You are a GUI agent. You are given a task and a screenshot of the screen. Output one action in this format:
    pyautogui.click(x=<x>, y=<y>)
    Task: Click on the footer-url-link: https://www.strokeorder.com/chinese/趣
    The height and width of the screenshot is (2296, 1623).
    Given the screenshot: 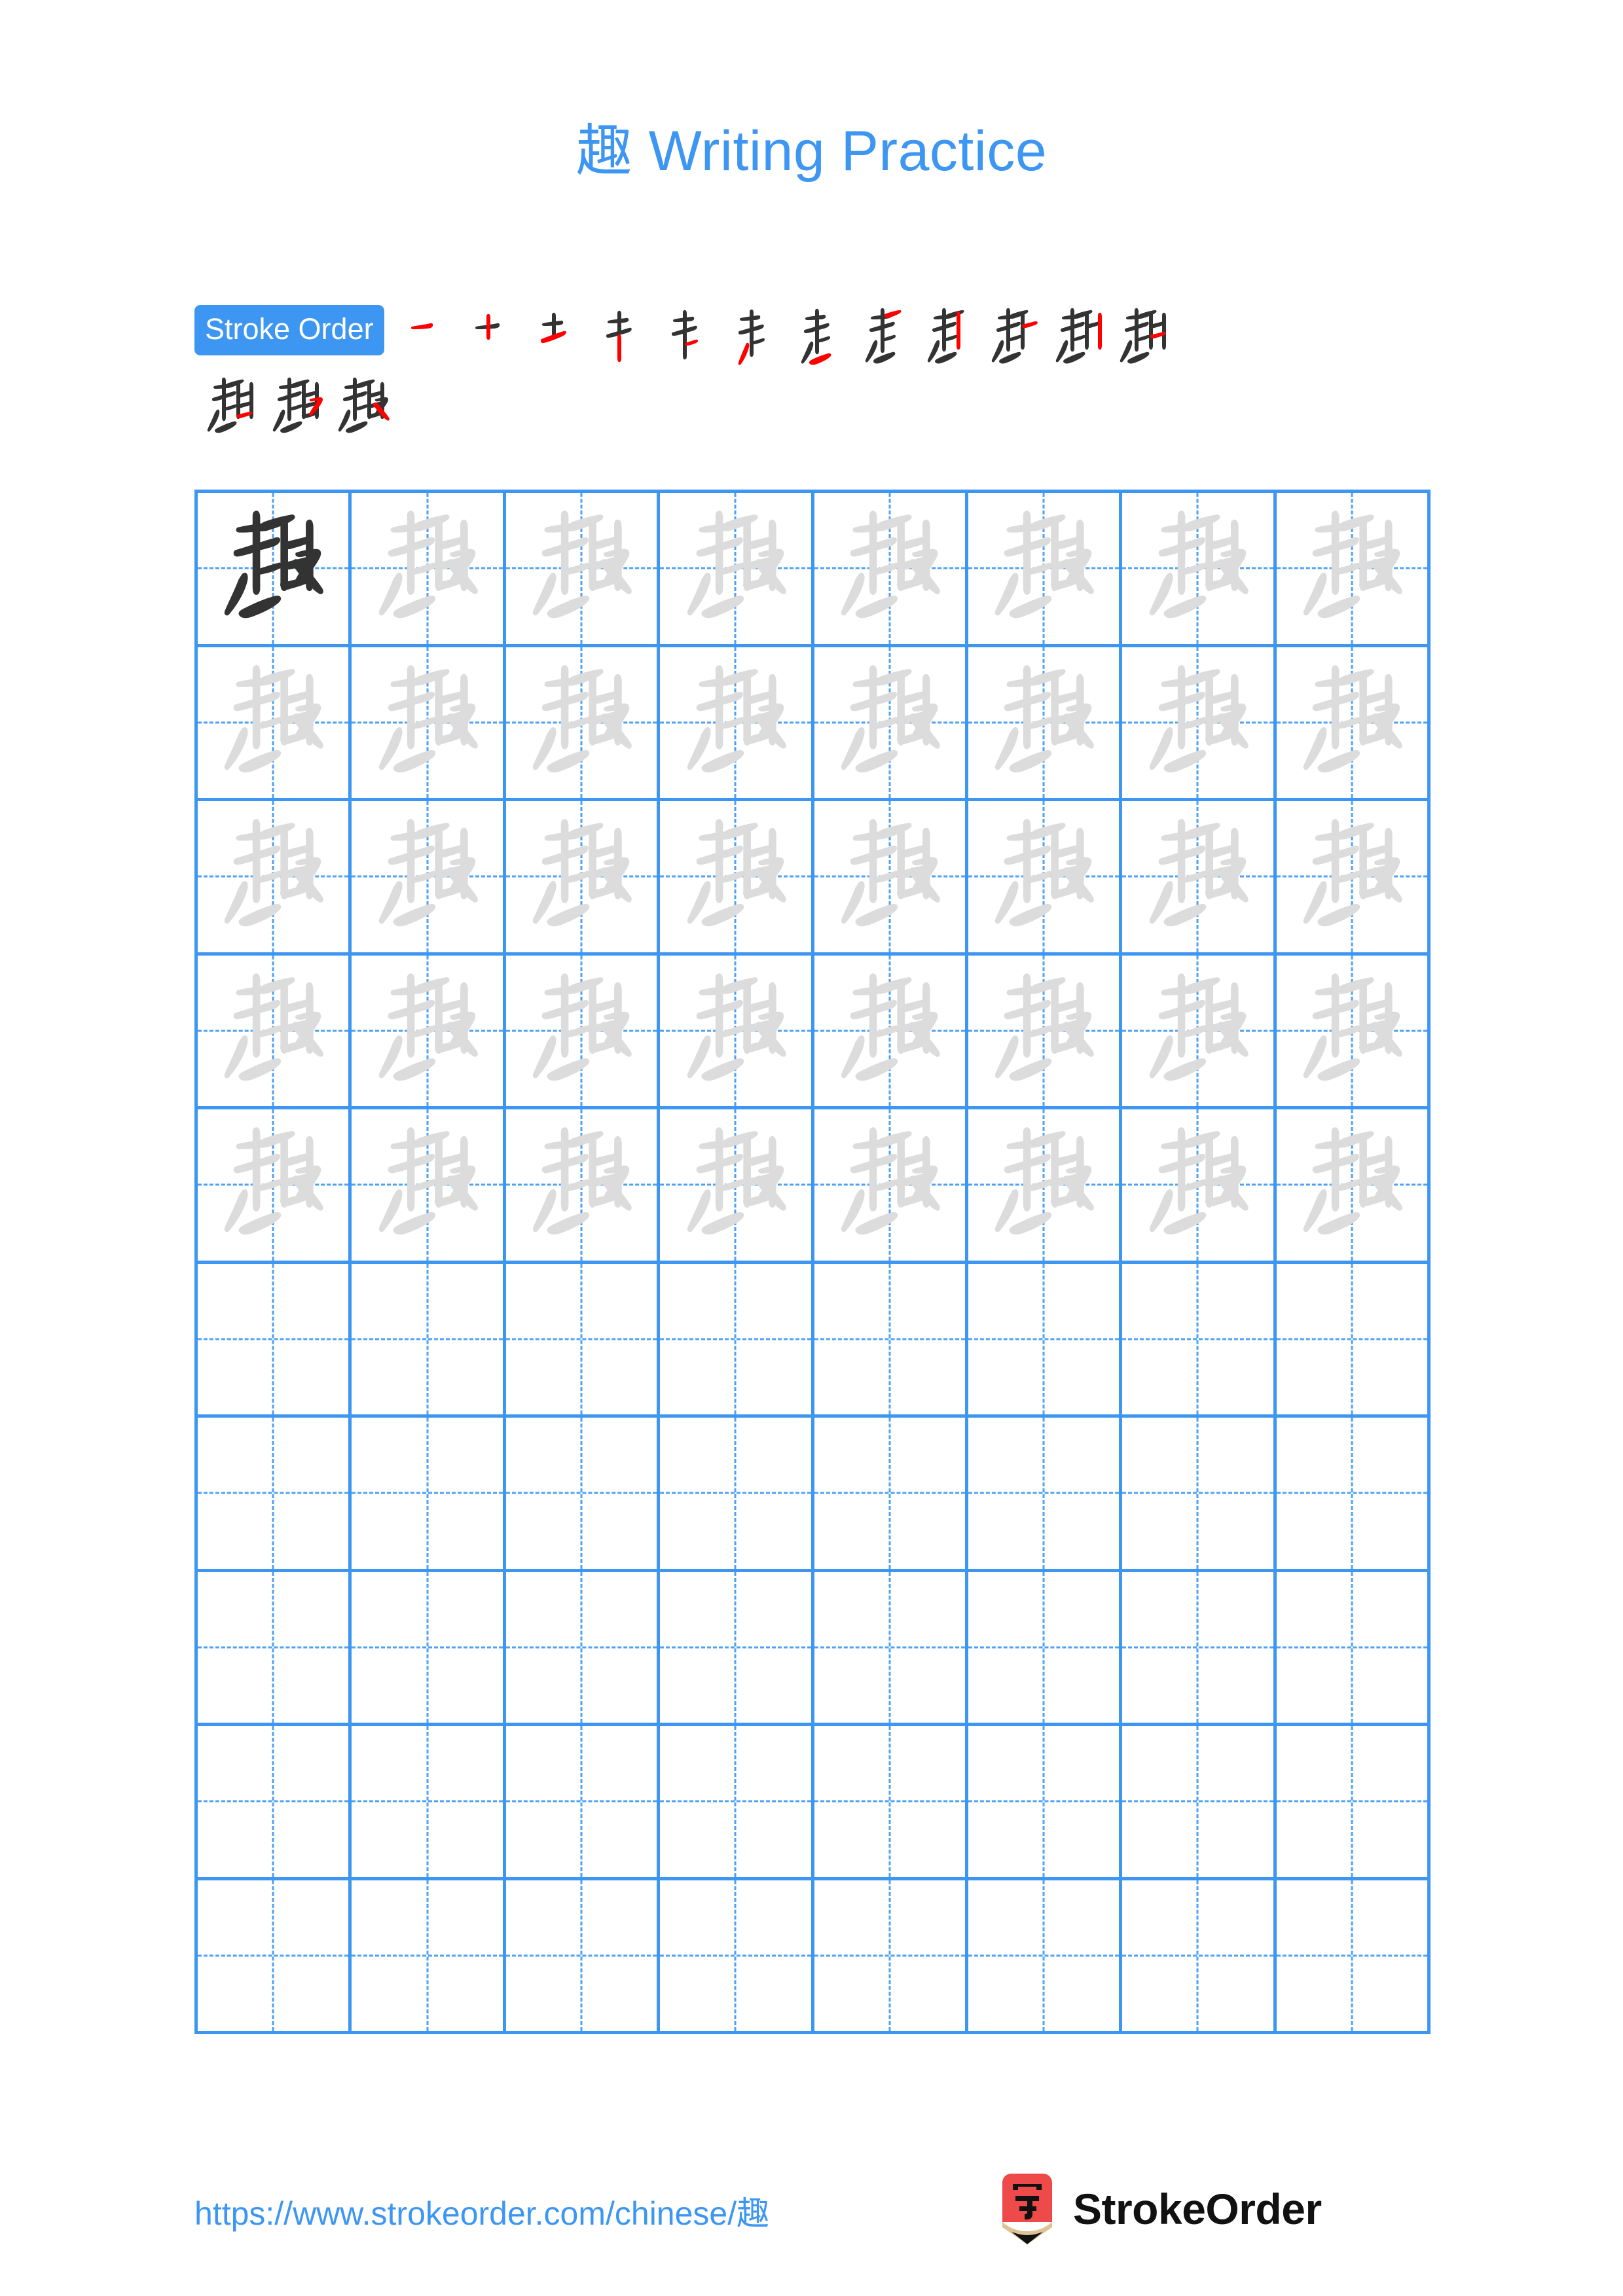 What is the action you would take?
    pyautogui.click(x=481, y=2210)
    